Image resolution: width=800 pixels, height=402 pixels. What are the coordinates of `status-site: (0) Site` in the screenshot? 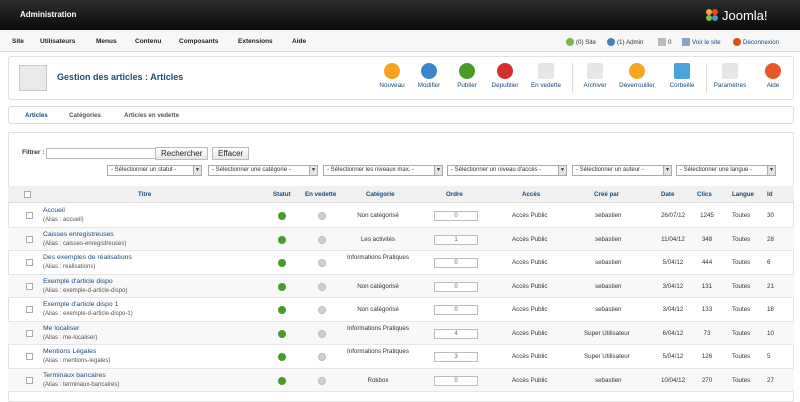 It's located at (581, 42).